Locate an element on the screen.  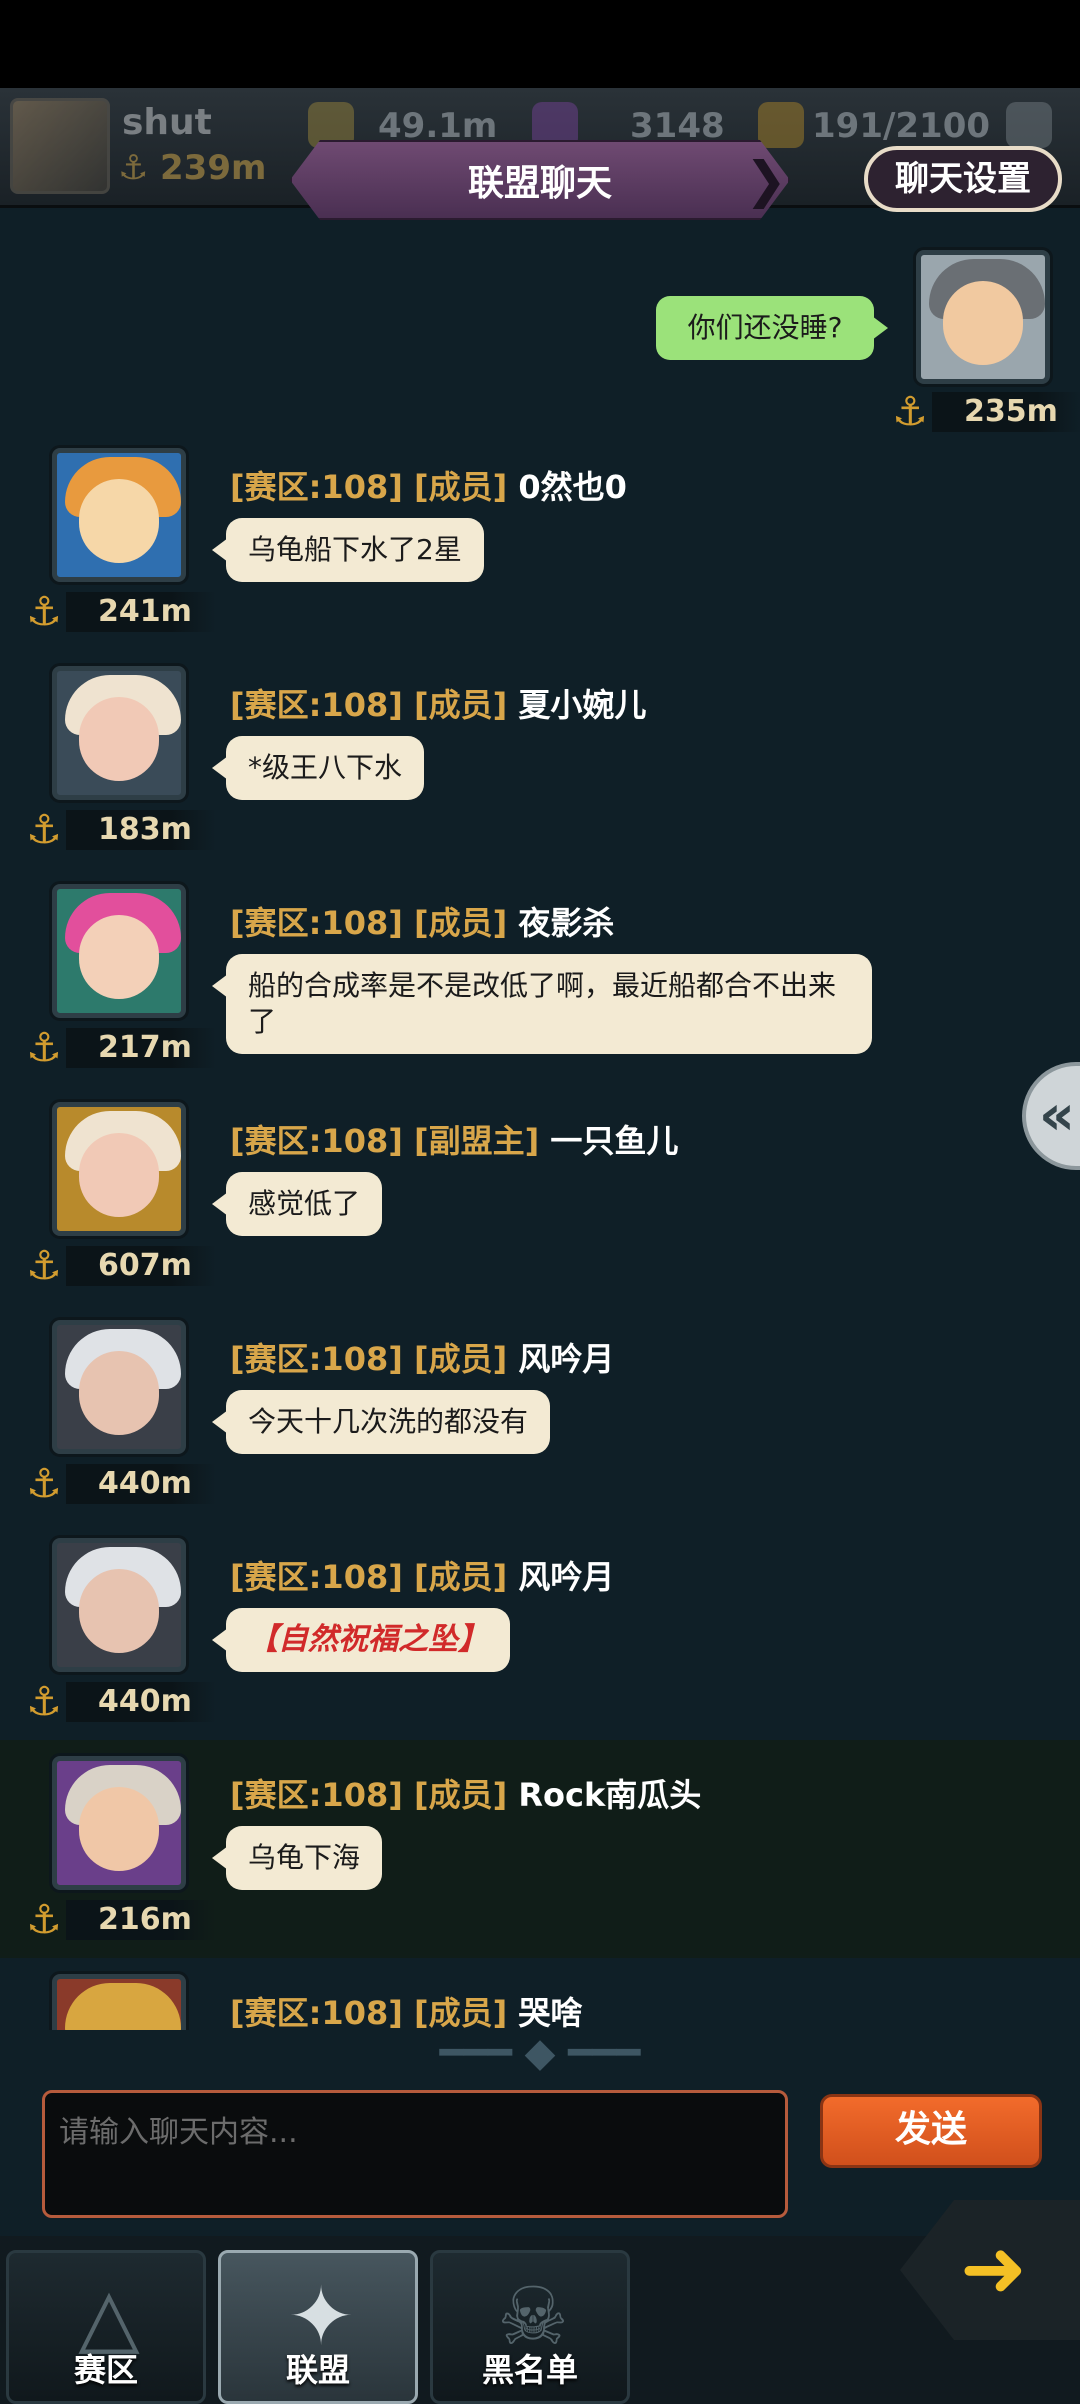
member-name: 夜影杀 is located at coordinates (566, 923).